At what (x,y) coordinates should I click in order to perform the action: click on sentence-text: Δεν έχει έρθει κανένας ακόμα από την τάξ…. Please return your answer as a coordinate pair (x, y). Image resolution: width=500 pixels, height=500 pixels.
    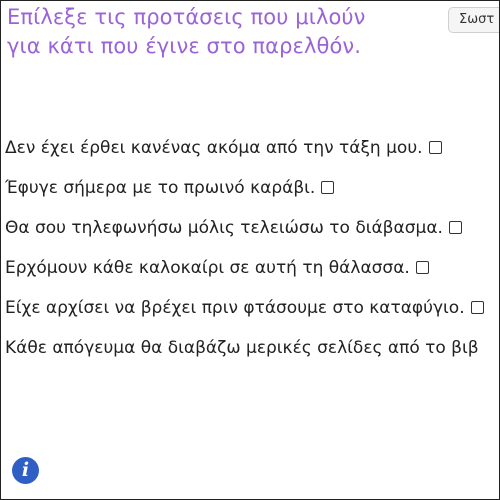
    Looking at the image, I should click on (214, 147).